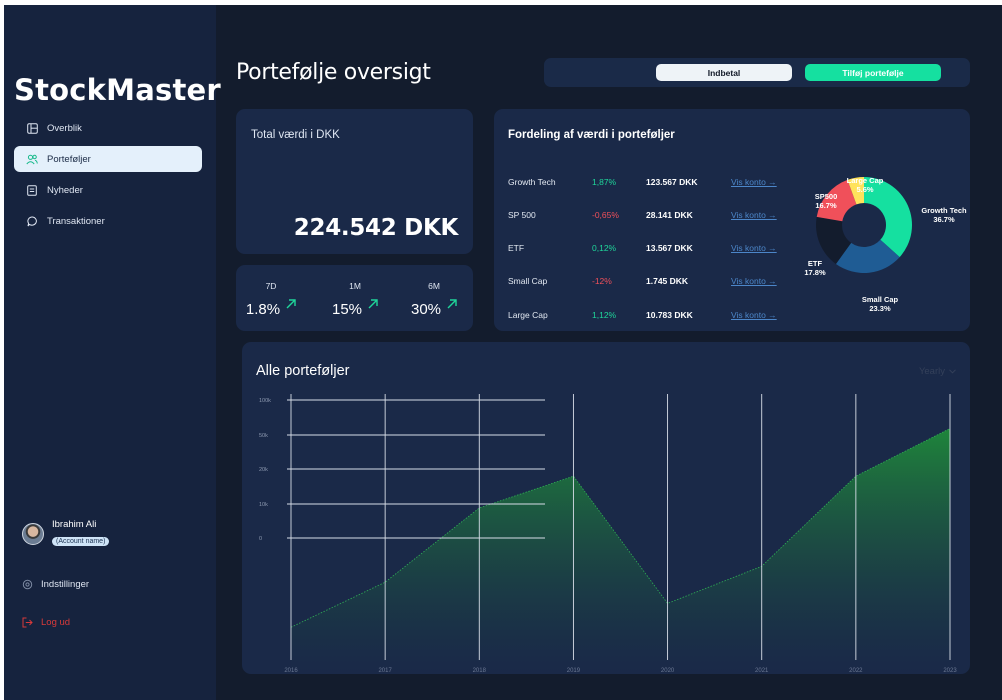 The image size is (1002, 700). Describe the element at coordinates (66, 533) in the screenshot. I see `user-profile: Ibrahim Ali (Account name)` at that location.